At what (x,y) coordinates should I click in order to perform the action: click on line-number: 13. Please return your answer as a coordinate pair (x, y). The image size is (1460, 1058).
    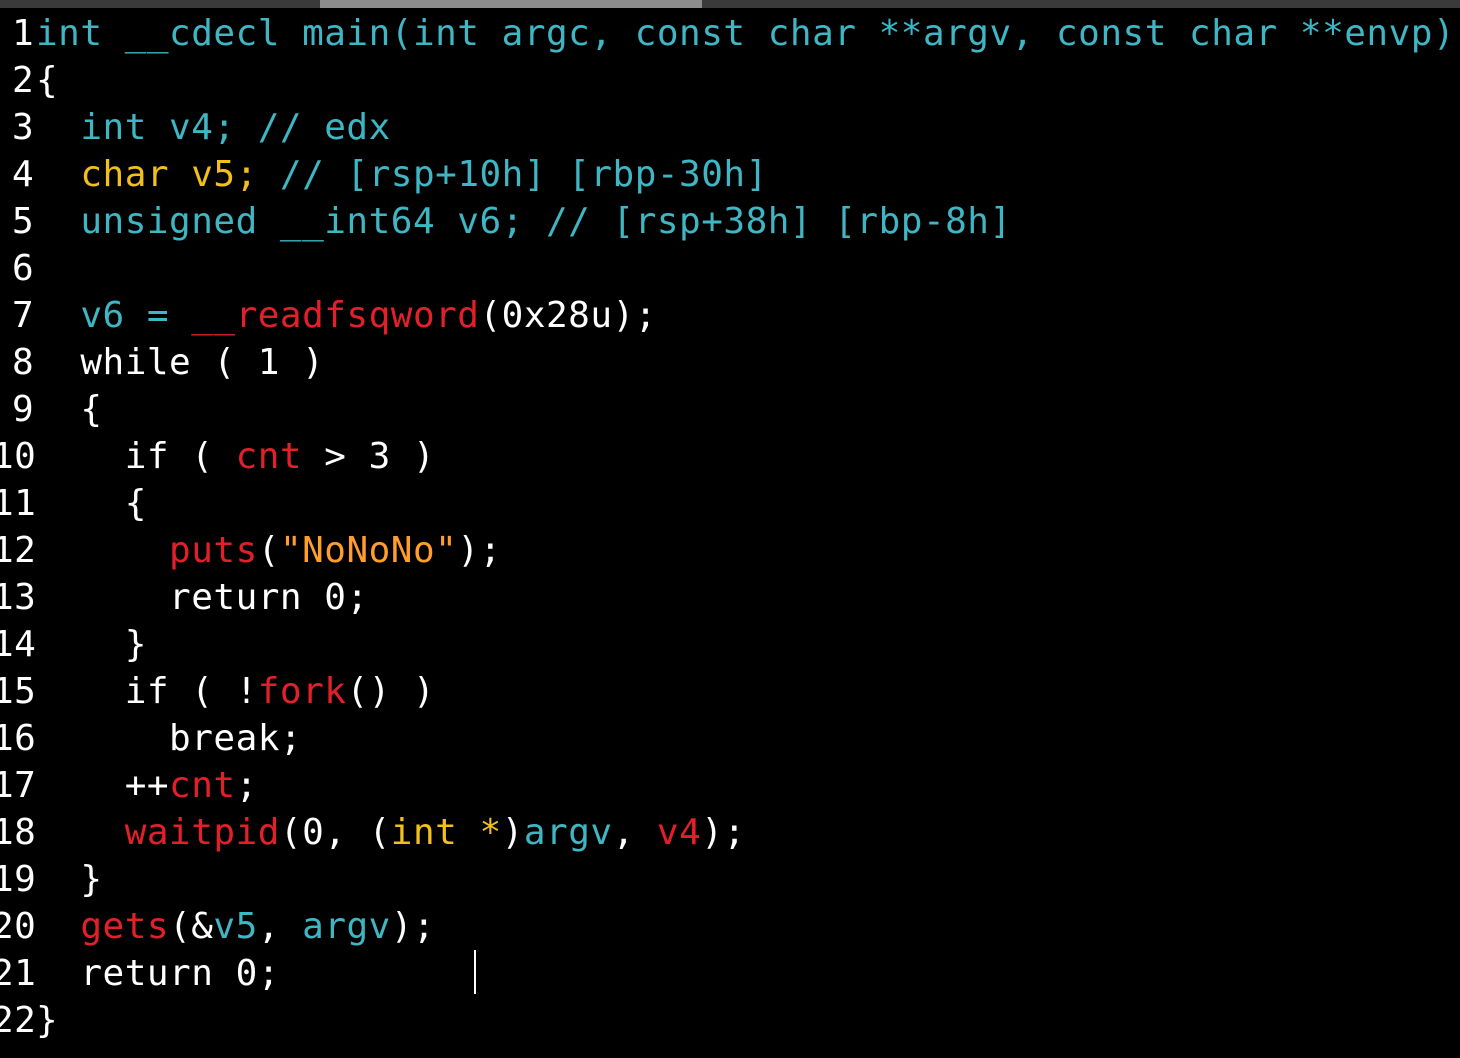
    Looking at the image, I should click on (18, 597).